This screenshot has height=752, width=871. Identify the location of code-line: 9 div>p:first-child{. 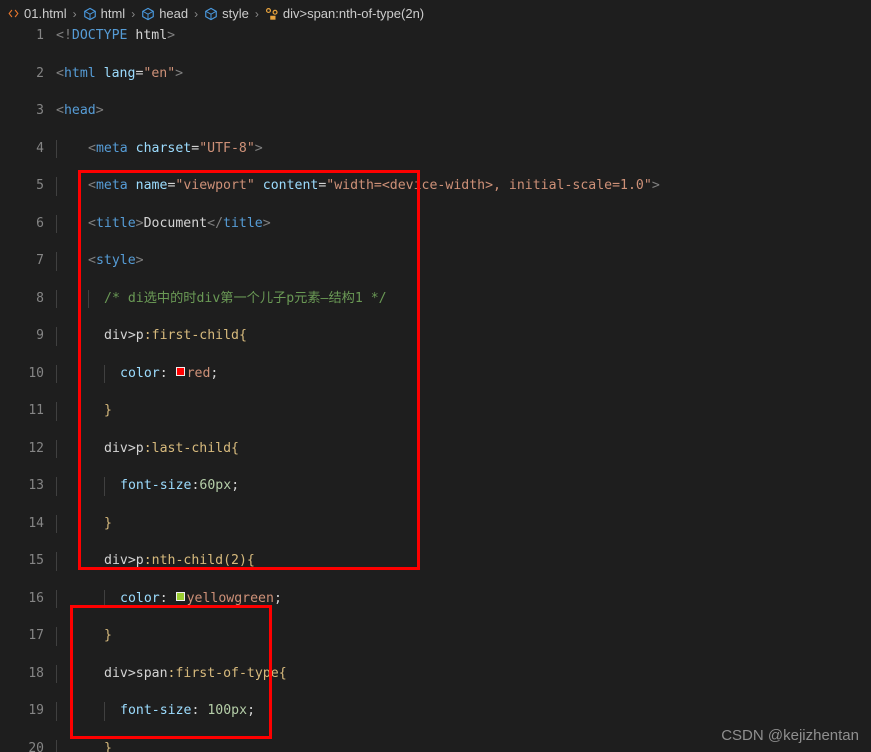
(435, 336).